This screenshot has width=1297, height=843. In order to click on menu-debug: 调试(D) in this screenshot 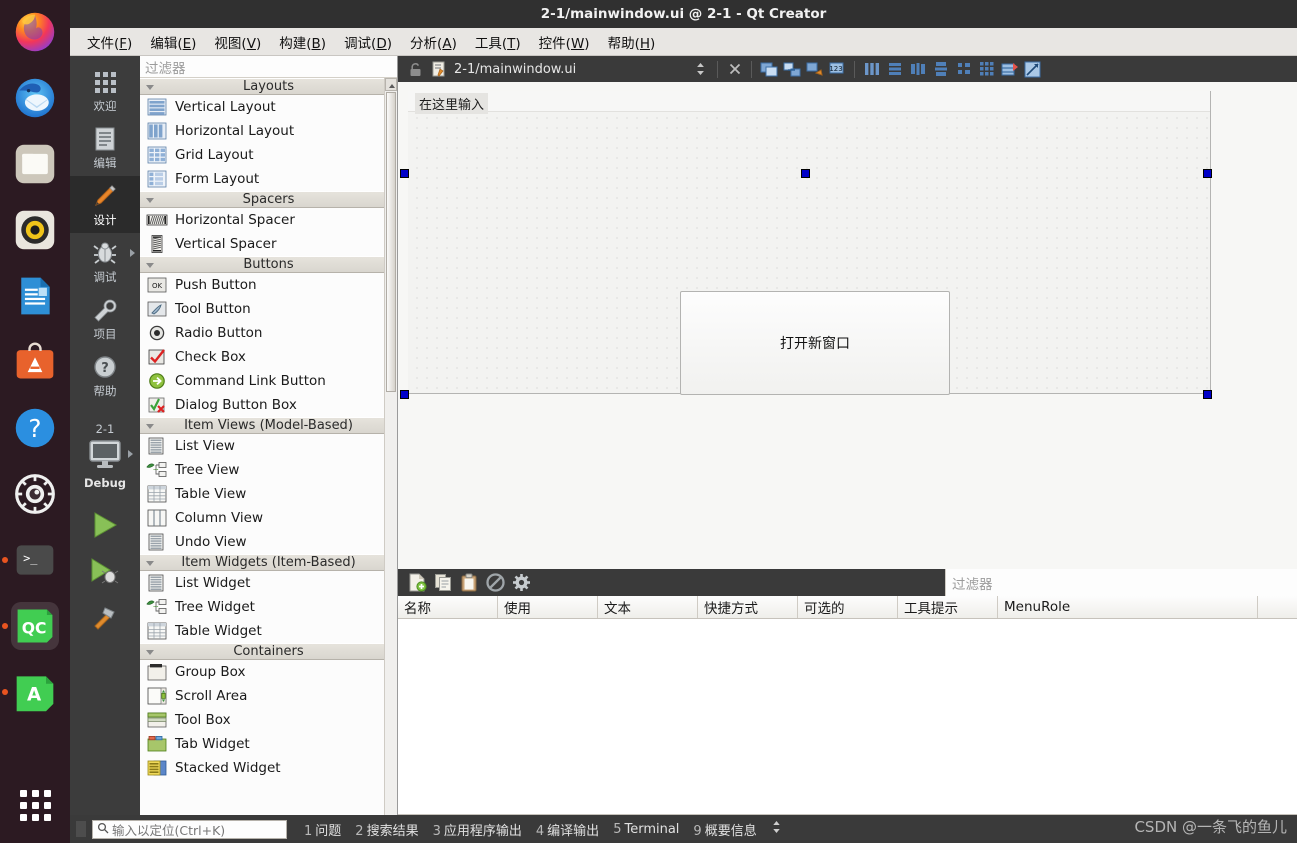, I will do `click(368, 42)`.